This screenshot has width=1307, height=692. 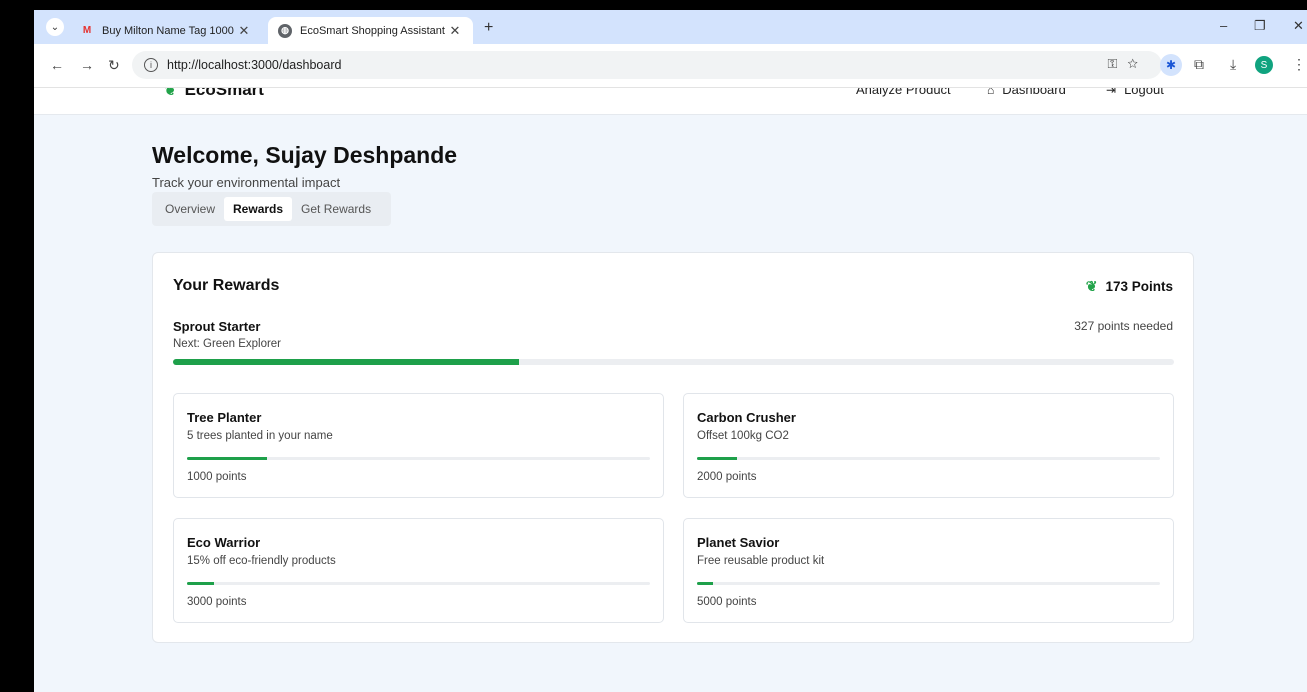 I want to click on close-window-icon: ✕, so click(x=1298, y=26).